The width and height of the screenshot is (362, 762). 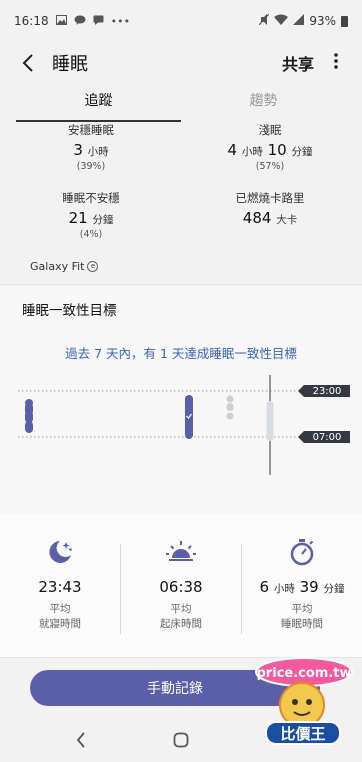 I want to click on nav-back-button, so click(x=81, y=740).